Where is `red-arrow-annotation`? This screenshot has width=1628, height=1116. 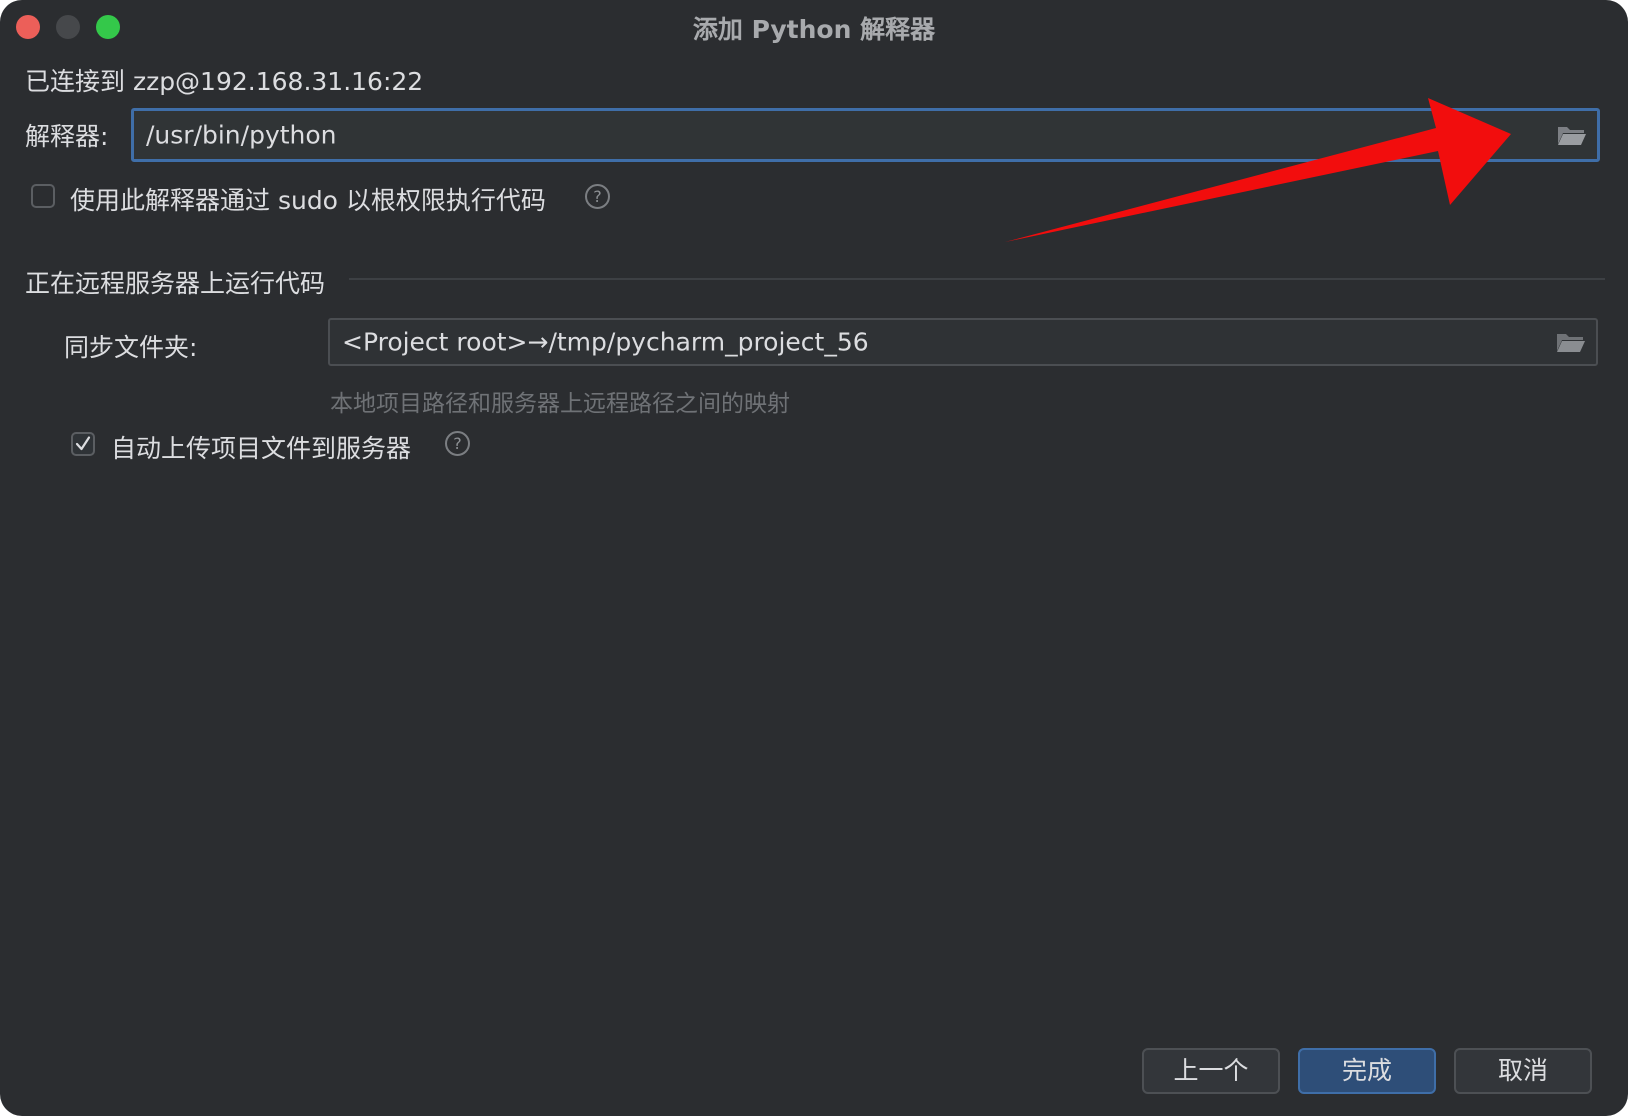
red-arrow-annotation is located at coordinates (1258, 170).